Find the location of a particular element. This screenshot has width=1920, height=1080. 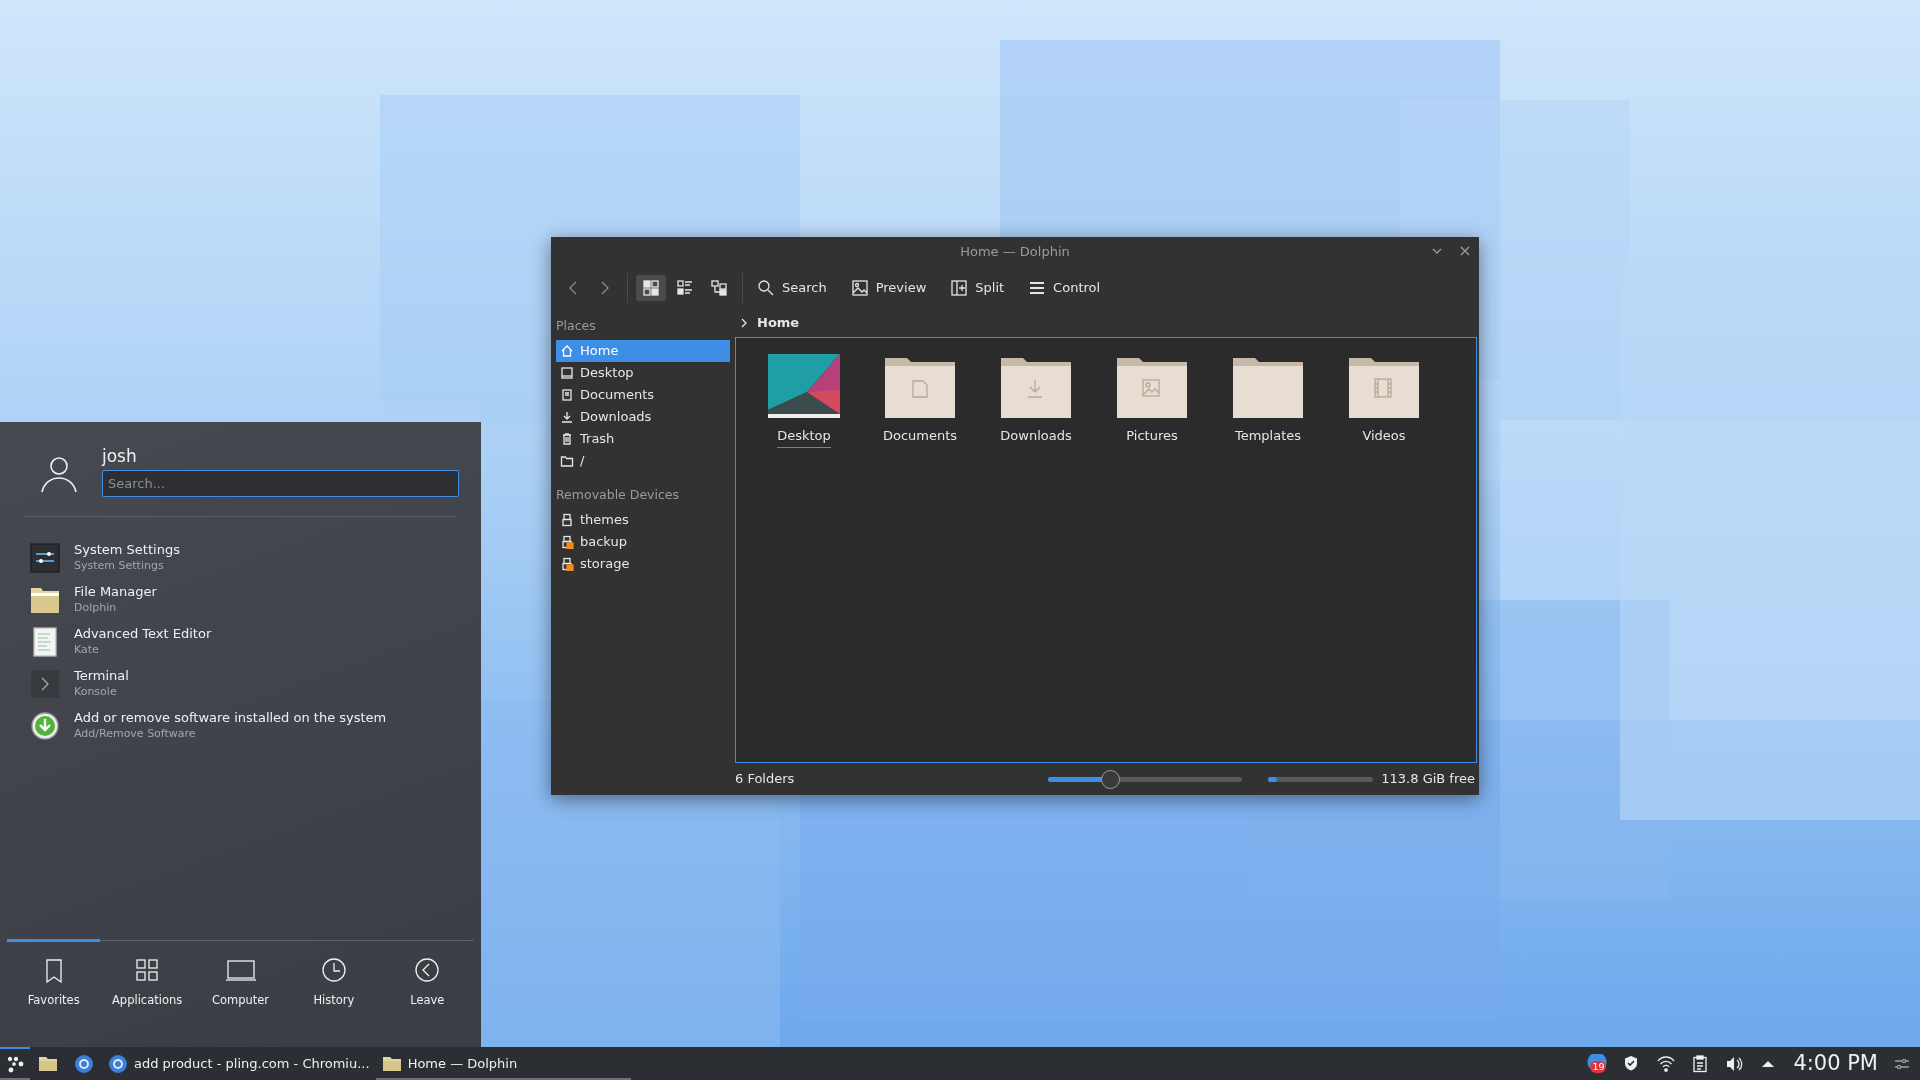

sidebar-heading: Places is located at coordinates (576, 326).